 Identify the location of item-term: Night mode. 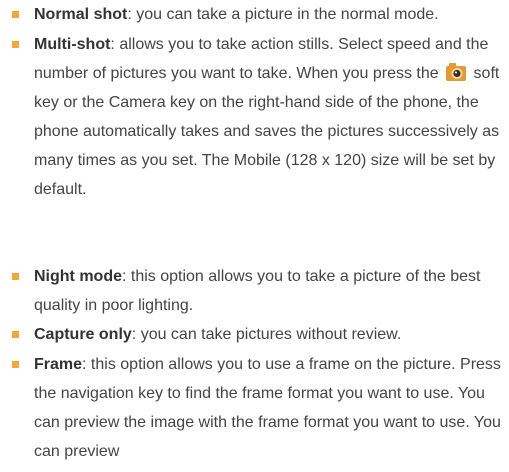
(78, 276).